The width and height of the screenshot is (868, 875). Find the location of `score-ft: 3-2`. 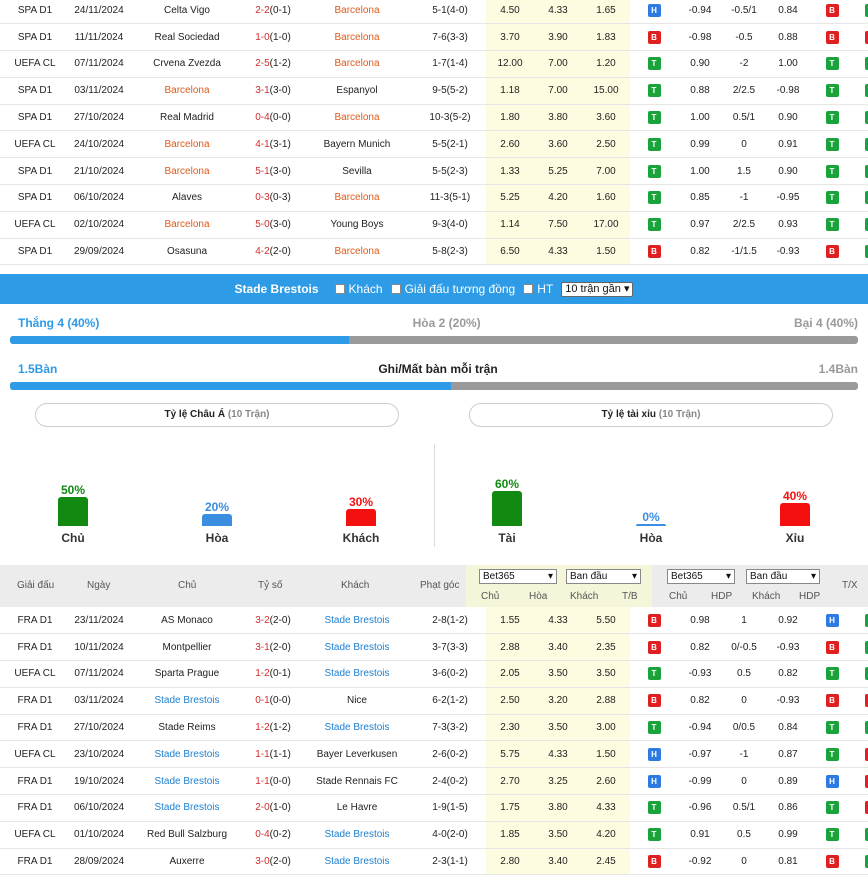

score-ft: 3-2 is located at coordinates (262, 620).